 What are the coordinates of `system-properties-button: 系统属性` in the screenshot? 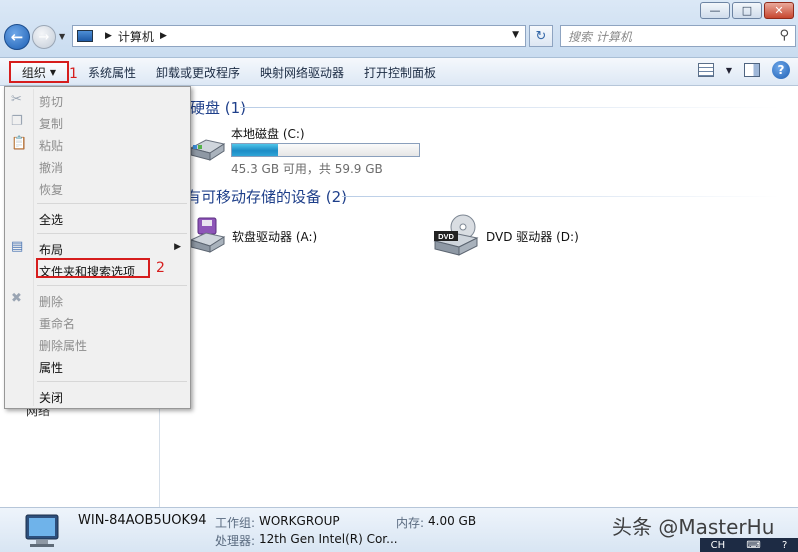 It's located at (112, 72).